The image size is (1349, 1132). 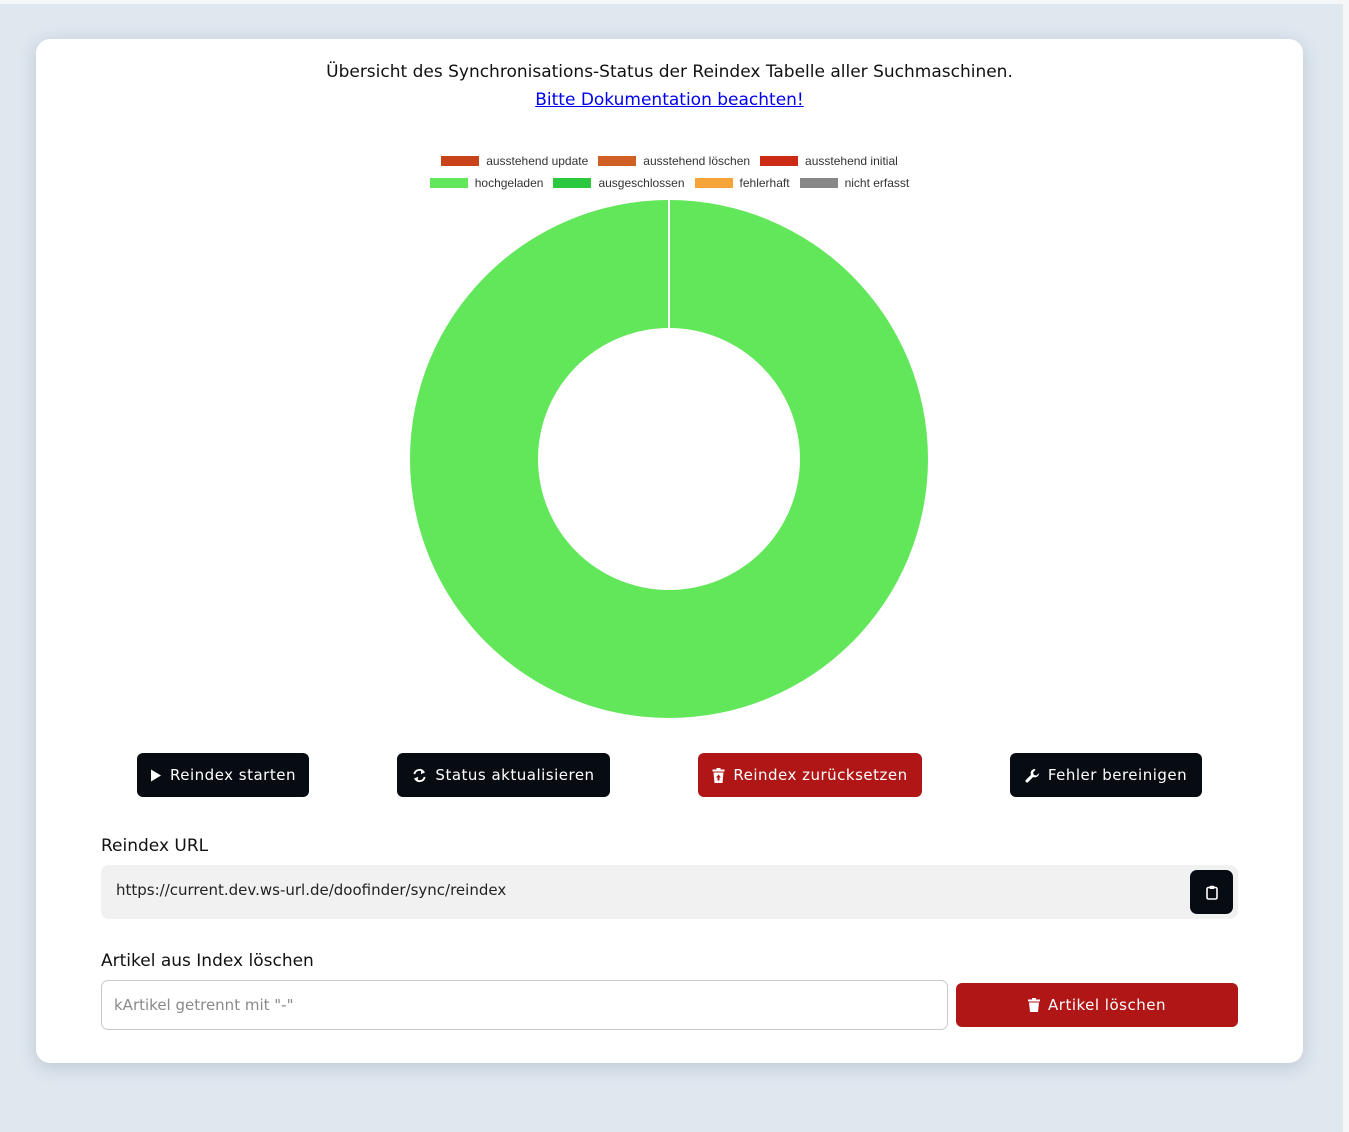 What do you see at coordinates (155, 846) in the screenshot?
I see `reindex-url-label: Reindex URL` at bounding box center [155, 846].